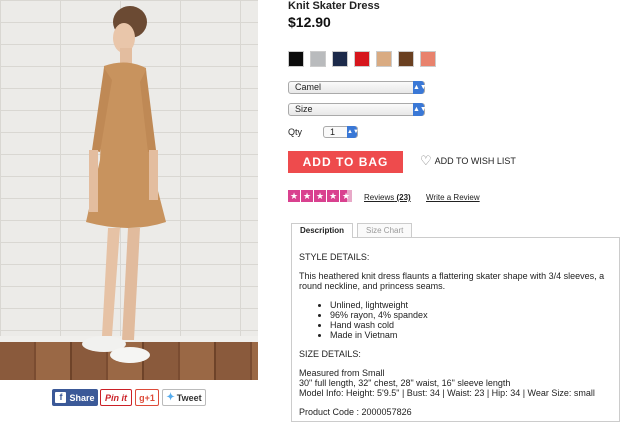 The height and width of the screenshot is (424, 620). What do you see at coordinates (340, 59) in the screenshot?
I see `color-swatch-navy` at bounding box center [340, 59].